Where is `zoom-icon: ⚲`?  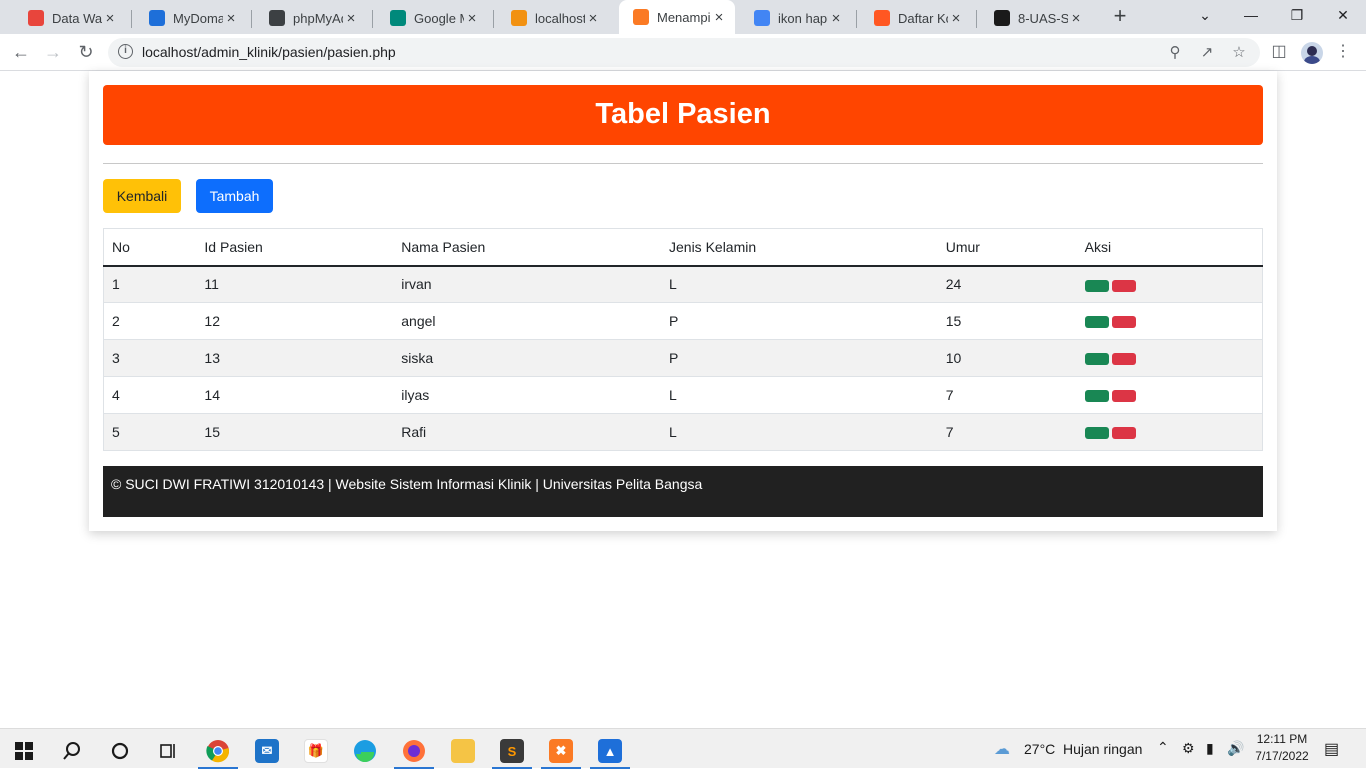
zoom-icon: ⚲ is located at coordinates (1175, 53).